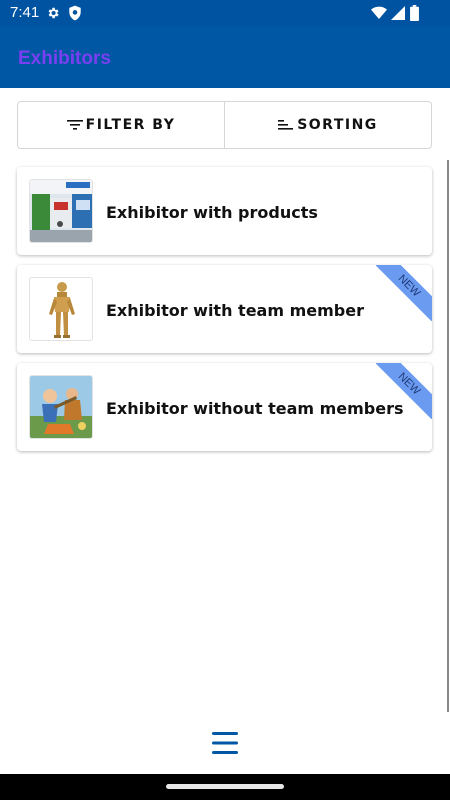 This screenshot has height=800, width=450. What do you see at coordinates (212, 212) in the screenshot?
I see `exhibitor-name: Exhibitor with products` at bounding box center [212, 212].